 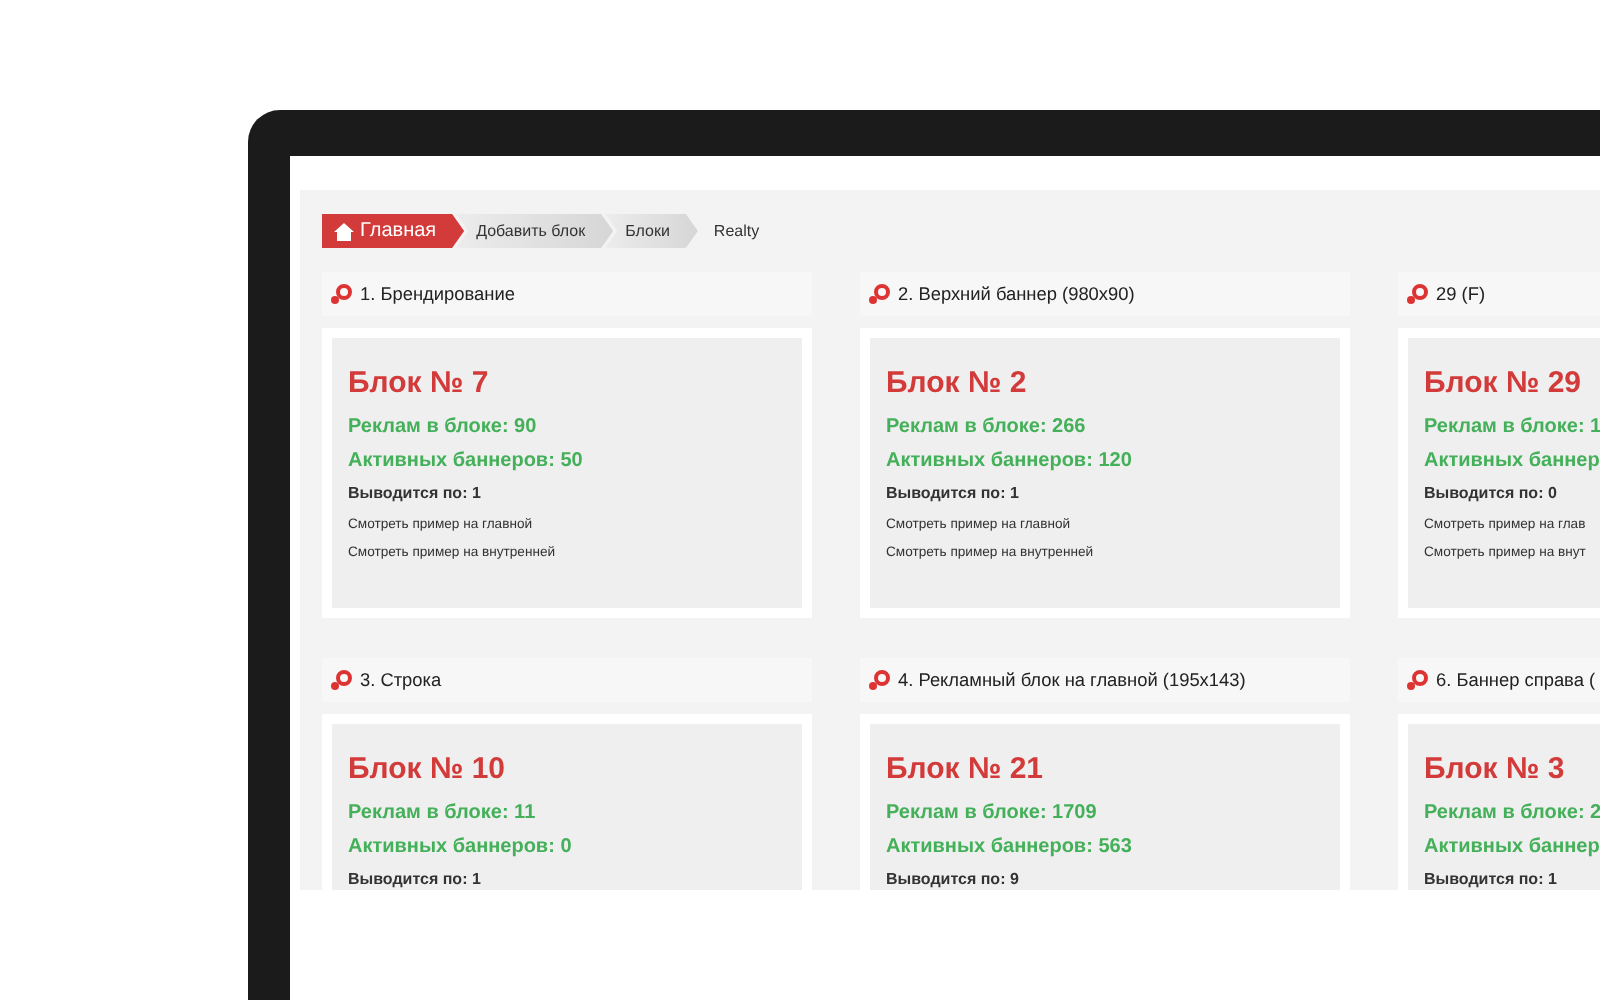 What do you see at coordinates (1504, 383) in the screenshot?
I see `block-number: Блок № 29` at bounding box center [1504, 383].